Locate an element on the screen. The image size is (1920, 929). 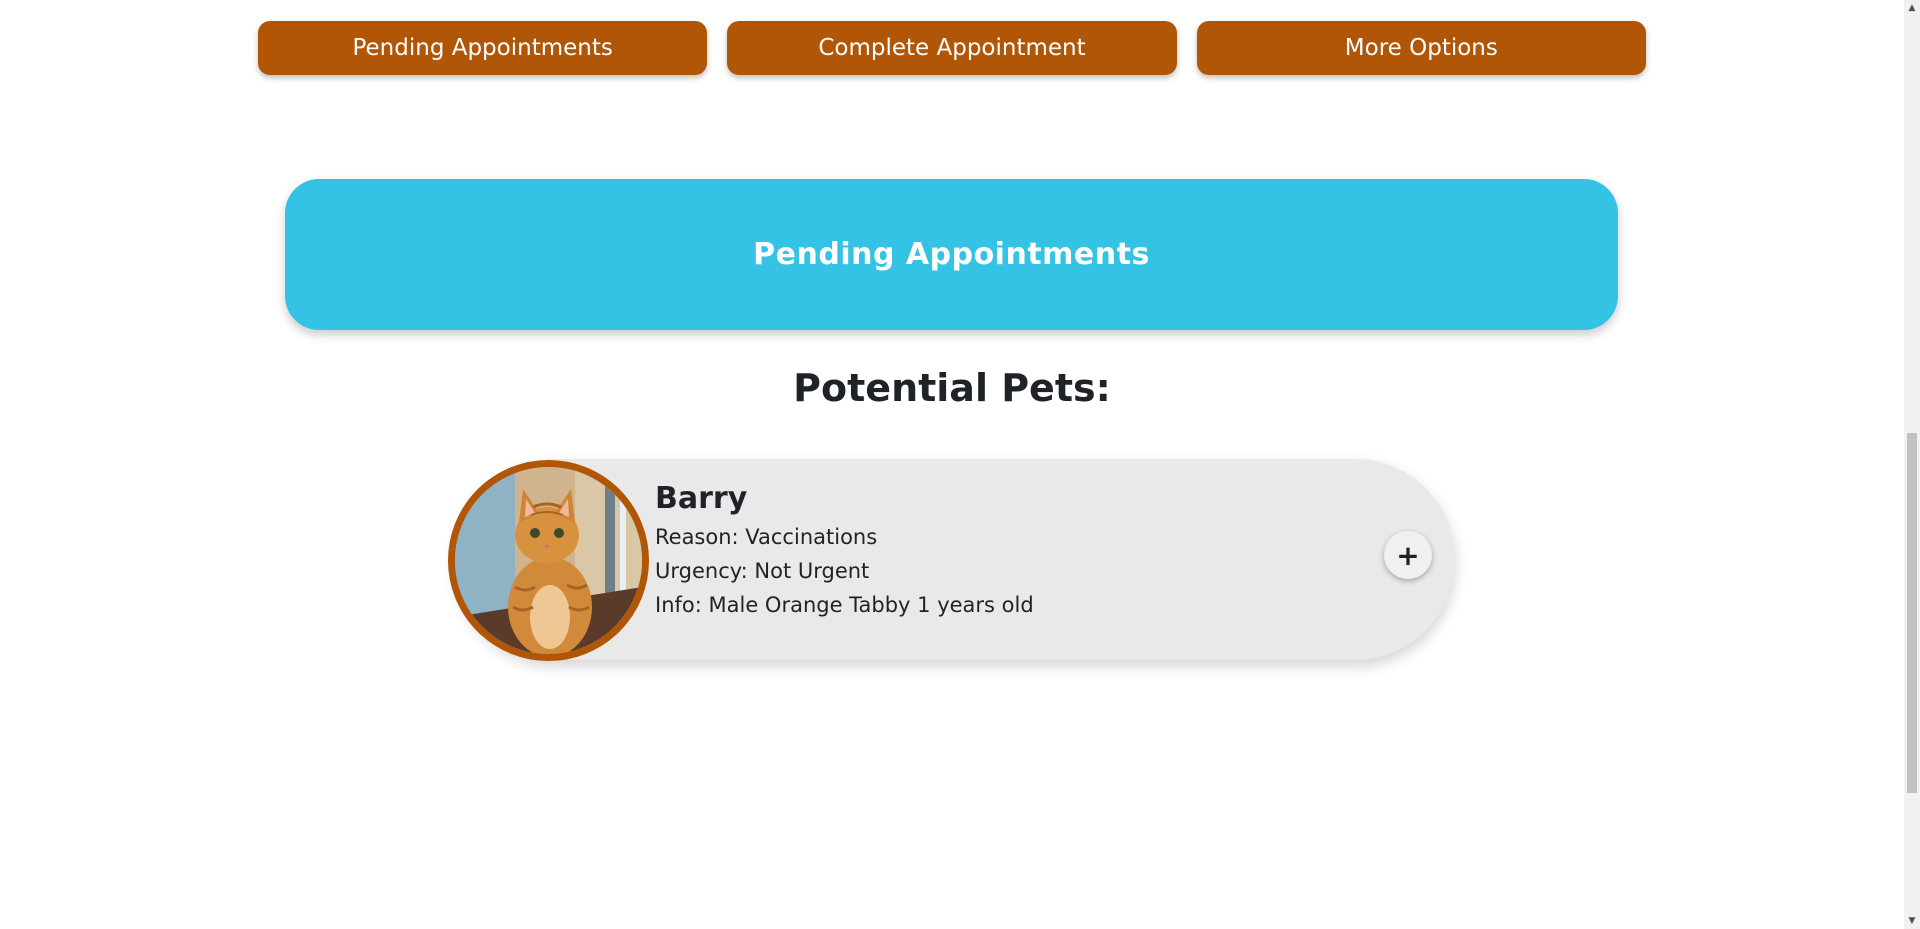
scrollbar: ▲ ▼ is located at coordinates (1912, 464).